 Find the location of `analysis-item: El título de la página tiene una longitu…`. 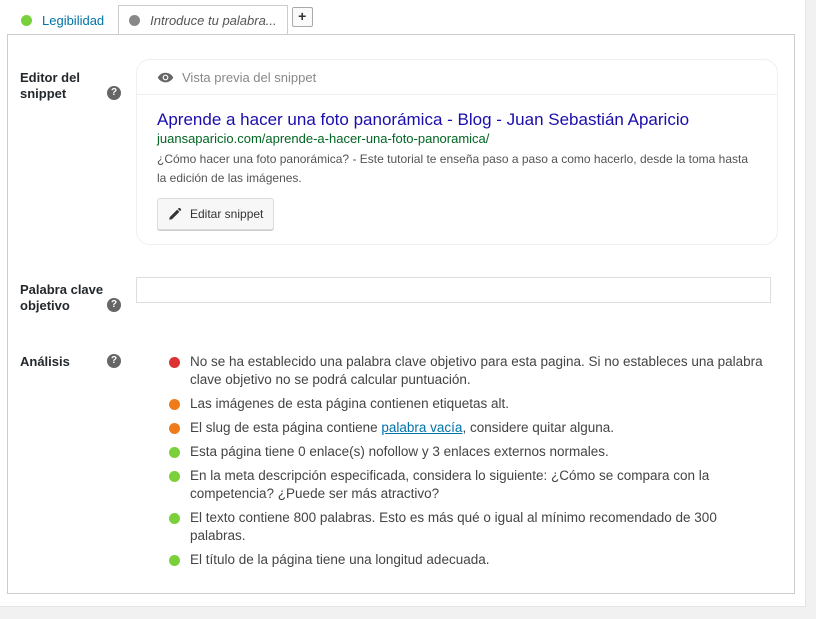

analysis-item: El título de la página tiene una longitu… is located at coordinates (468, 560).